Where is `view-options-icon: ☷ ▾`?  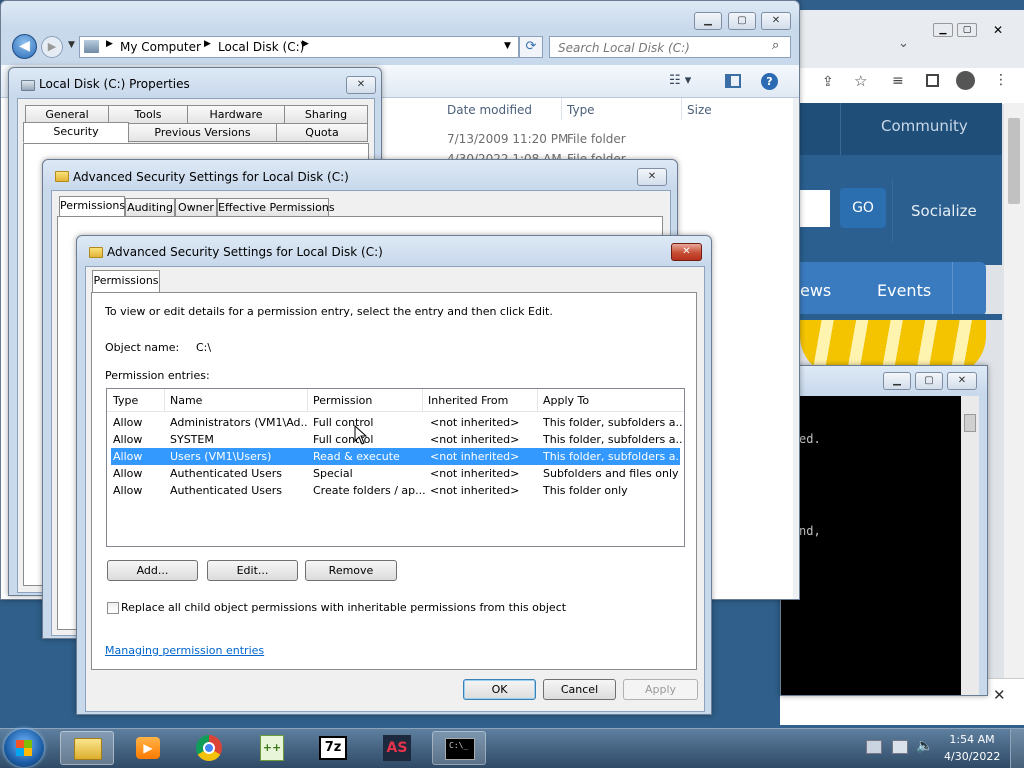 view-options-icon: ☷ ▾ is located at coordinates (680, 80).